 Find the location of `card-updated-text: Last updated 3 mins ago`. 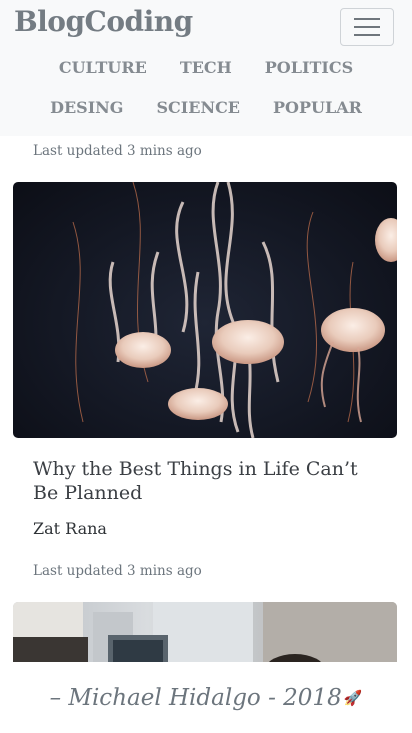

card-updated-text: Last updated 3 mins ago is located at coordinates (117, 571).